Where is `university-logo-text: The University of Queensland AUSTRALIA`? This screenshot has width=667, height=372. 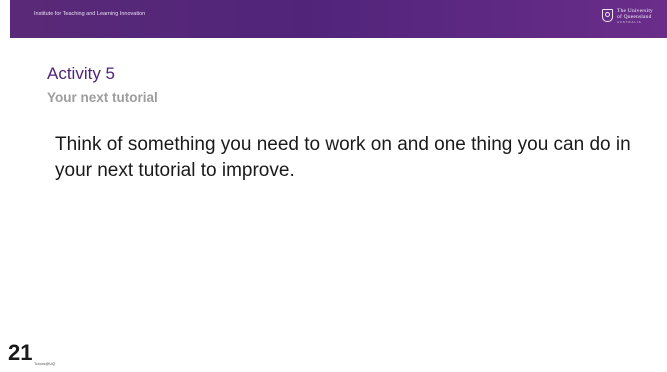
university-logo-text: The University of Queensland AUSTRALIA is located at coordinates (635, 16).